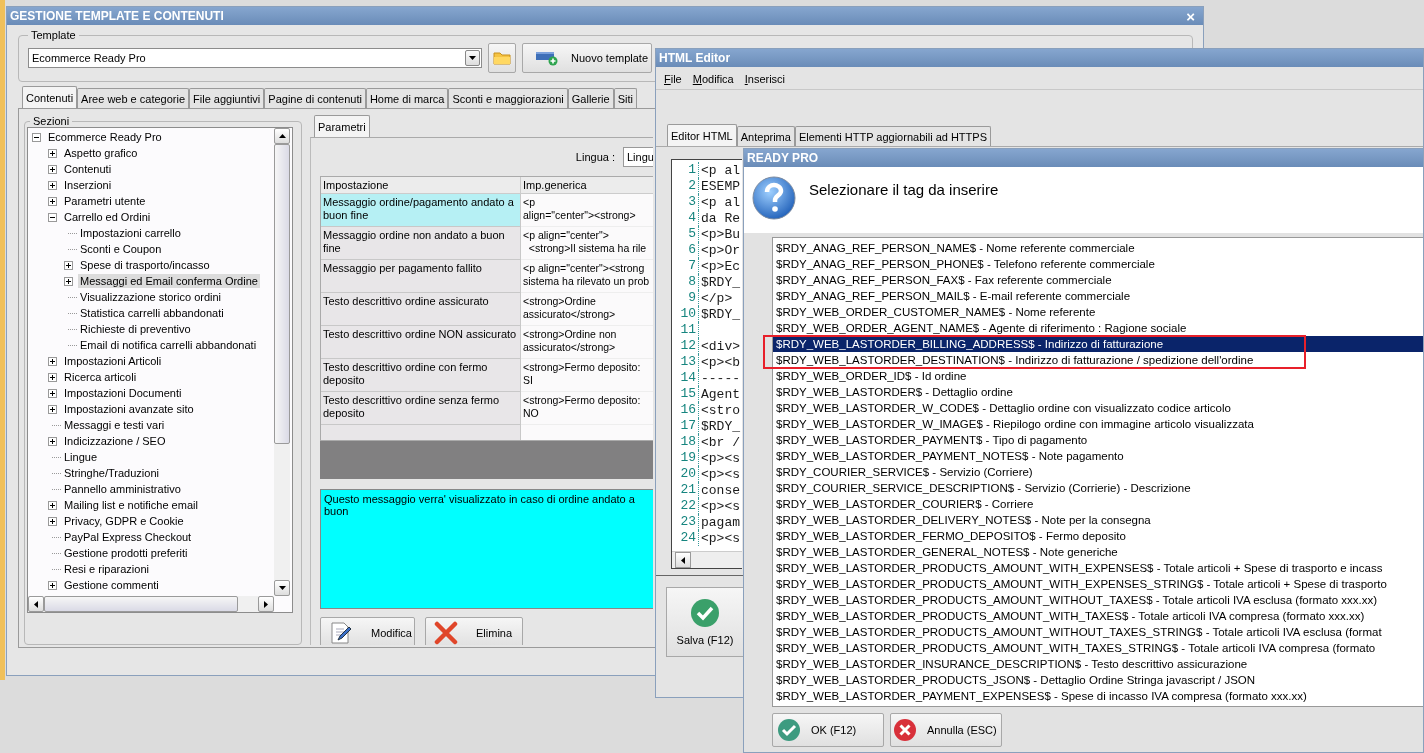 This screenshot has height=753, width=1424. I want to click on tree-item: Carrello ed Ordini, so click(107, 217).